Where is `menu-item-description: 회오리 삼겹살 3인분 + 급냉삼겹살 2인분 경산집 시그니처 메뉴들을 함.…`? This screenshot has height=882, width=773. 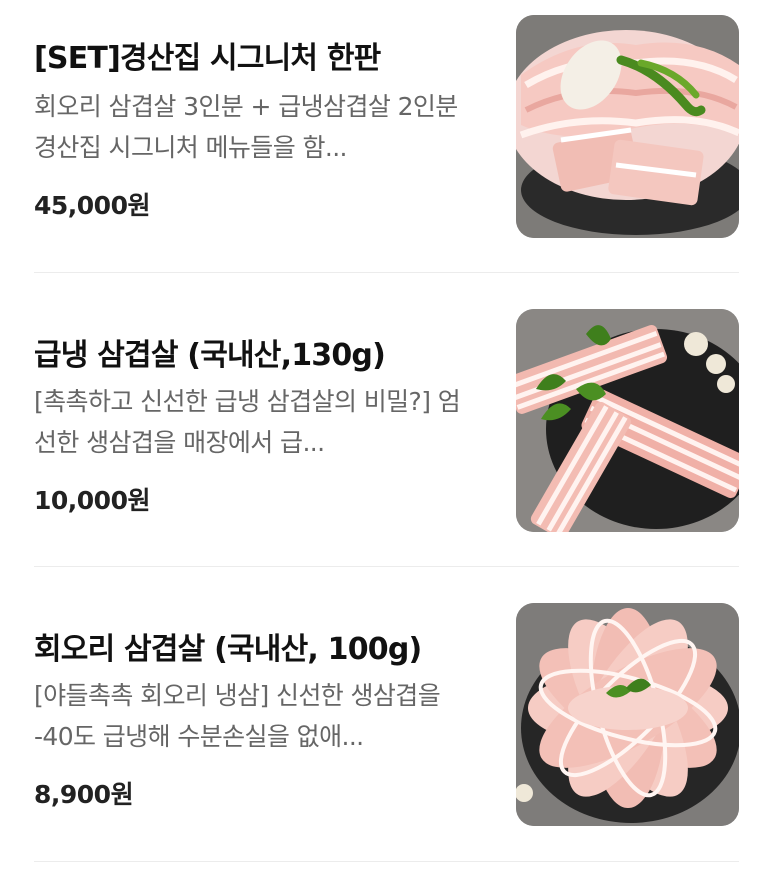 menu-item-description: 회오리 삼겹살 3인분 + 급냉삼겹살 2인분 경산집 시그니처 메뉴들을 함.… is located at coordinates (246, 127).